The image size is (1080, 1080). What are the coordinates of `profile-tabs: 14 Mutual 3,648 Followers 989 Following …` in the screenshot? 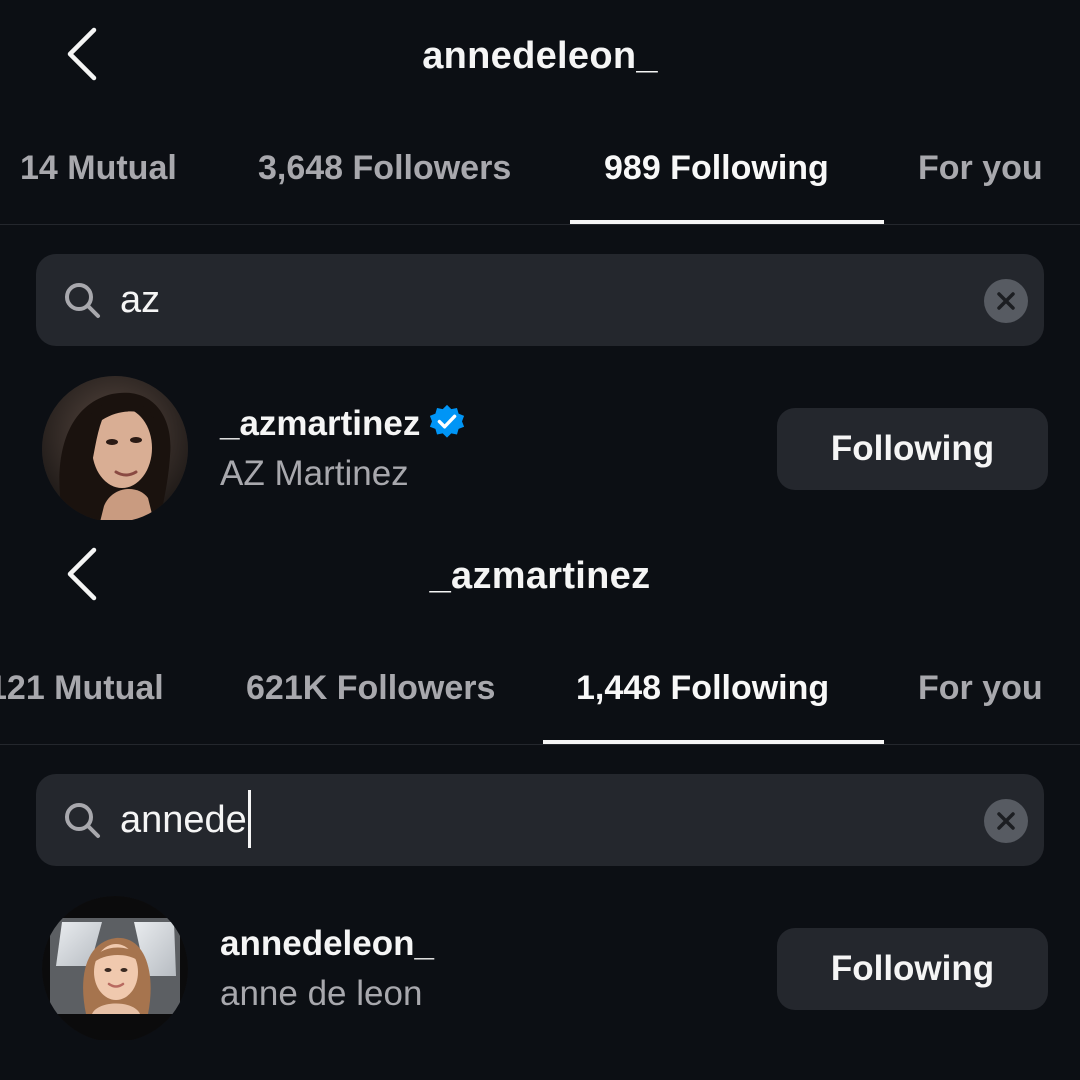 It's located at (540, 182).